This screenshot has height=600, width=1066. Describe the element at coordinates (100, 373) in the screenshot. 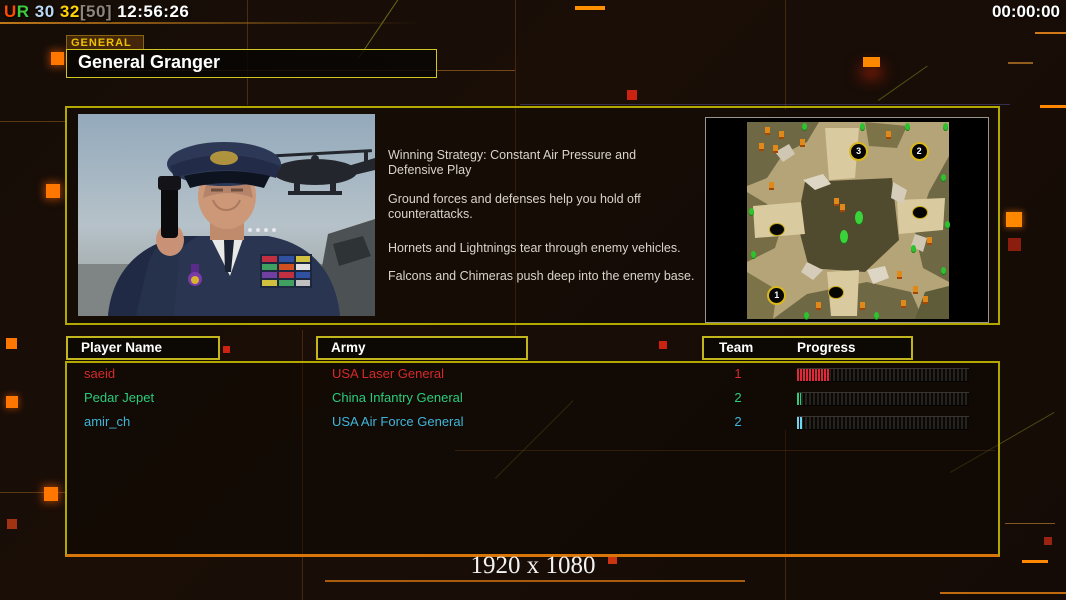

I see `player-name: saeid` at that location.